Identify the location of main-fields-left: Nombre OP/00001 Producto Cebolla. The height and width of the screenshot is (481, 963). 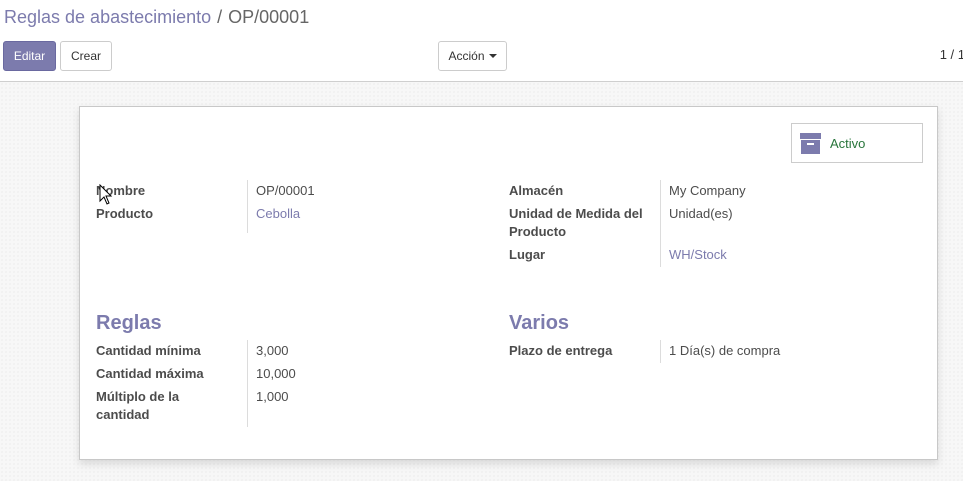
(286, 206).